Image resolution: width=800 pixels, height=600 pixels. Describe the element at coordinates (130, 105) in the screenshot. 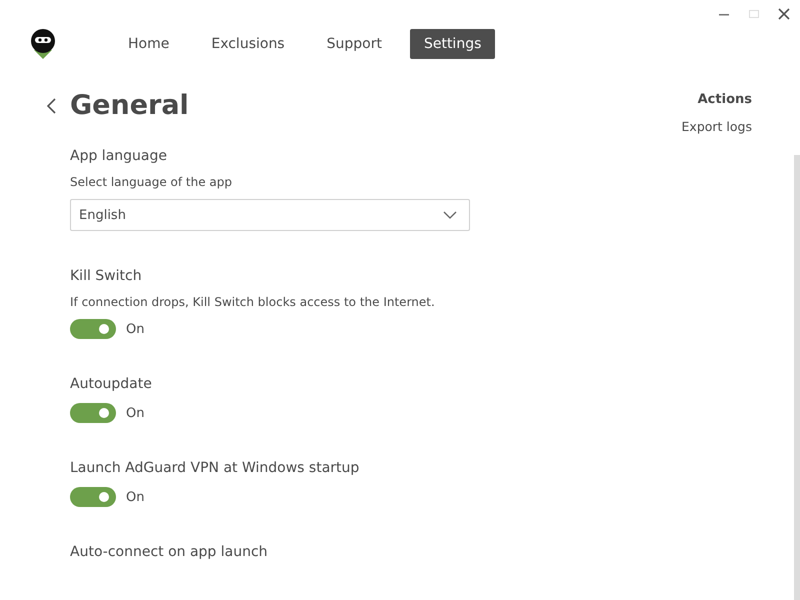

I see `page-title: General` at that location.